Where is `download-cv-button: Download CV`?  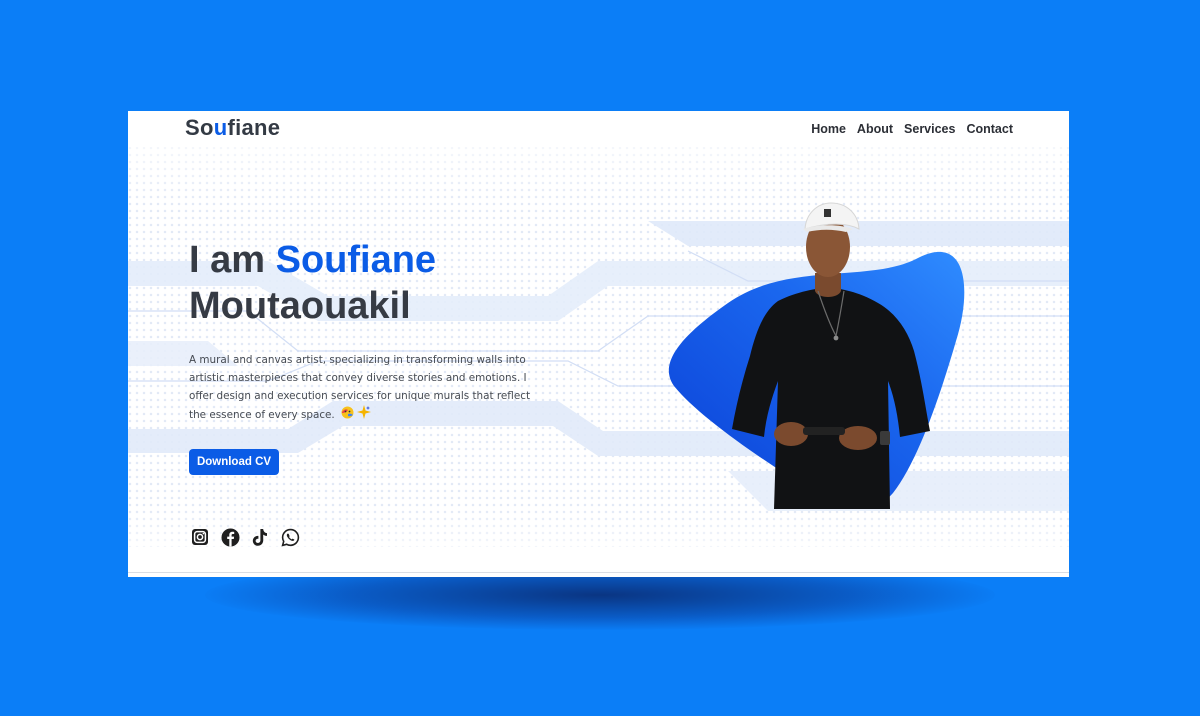 download-cv-button: Download CV is located at coordinates (234, 462).